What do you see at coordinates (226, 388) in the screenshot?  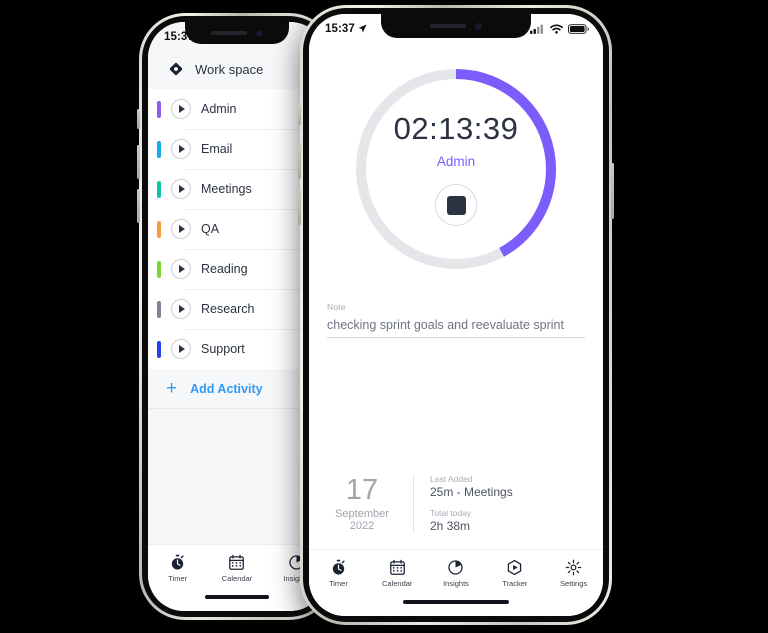 I see `add-activity-label: Add Activity` at bounding box center [226, 388].